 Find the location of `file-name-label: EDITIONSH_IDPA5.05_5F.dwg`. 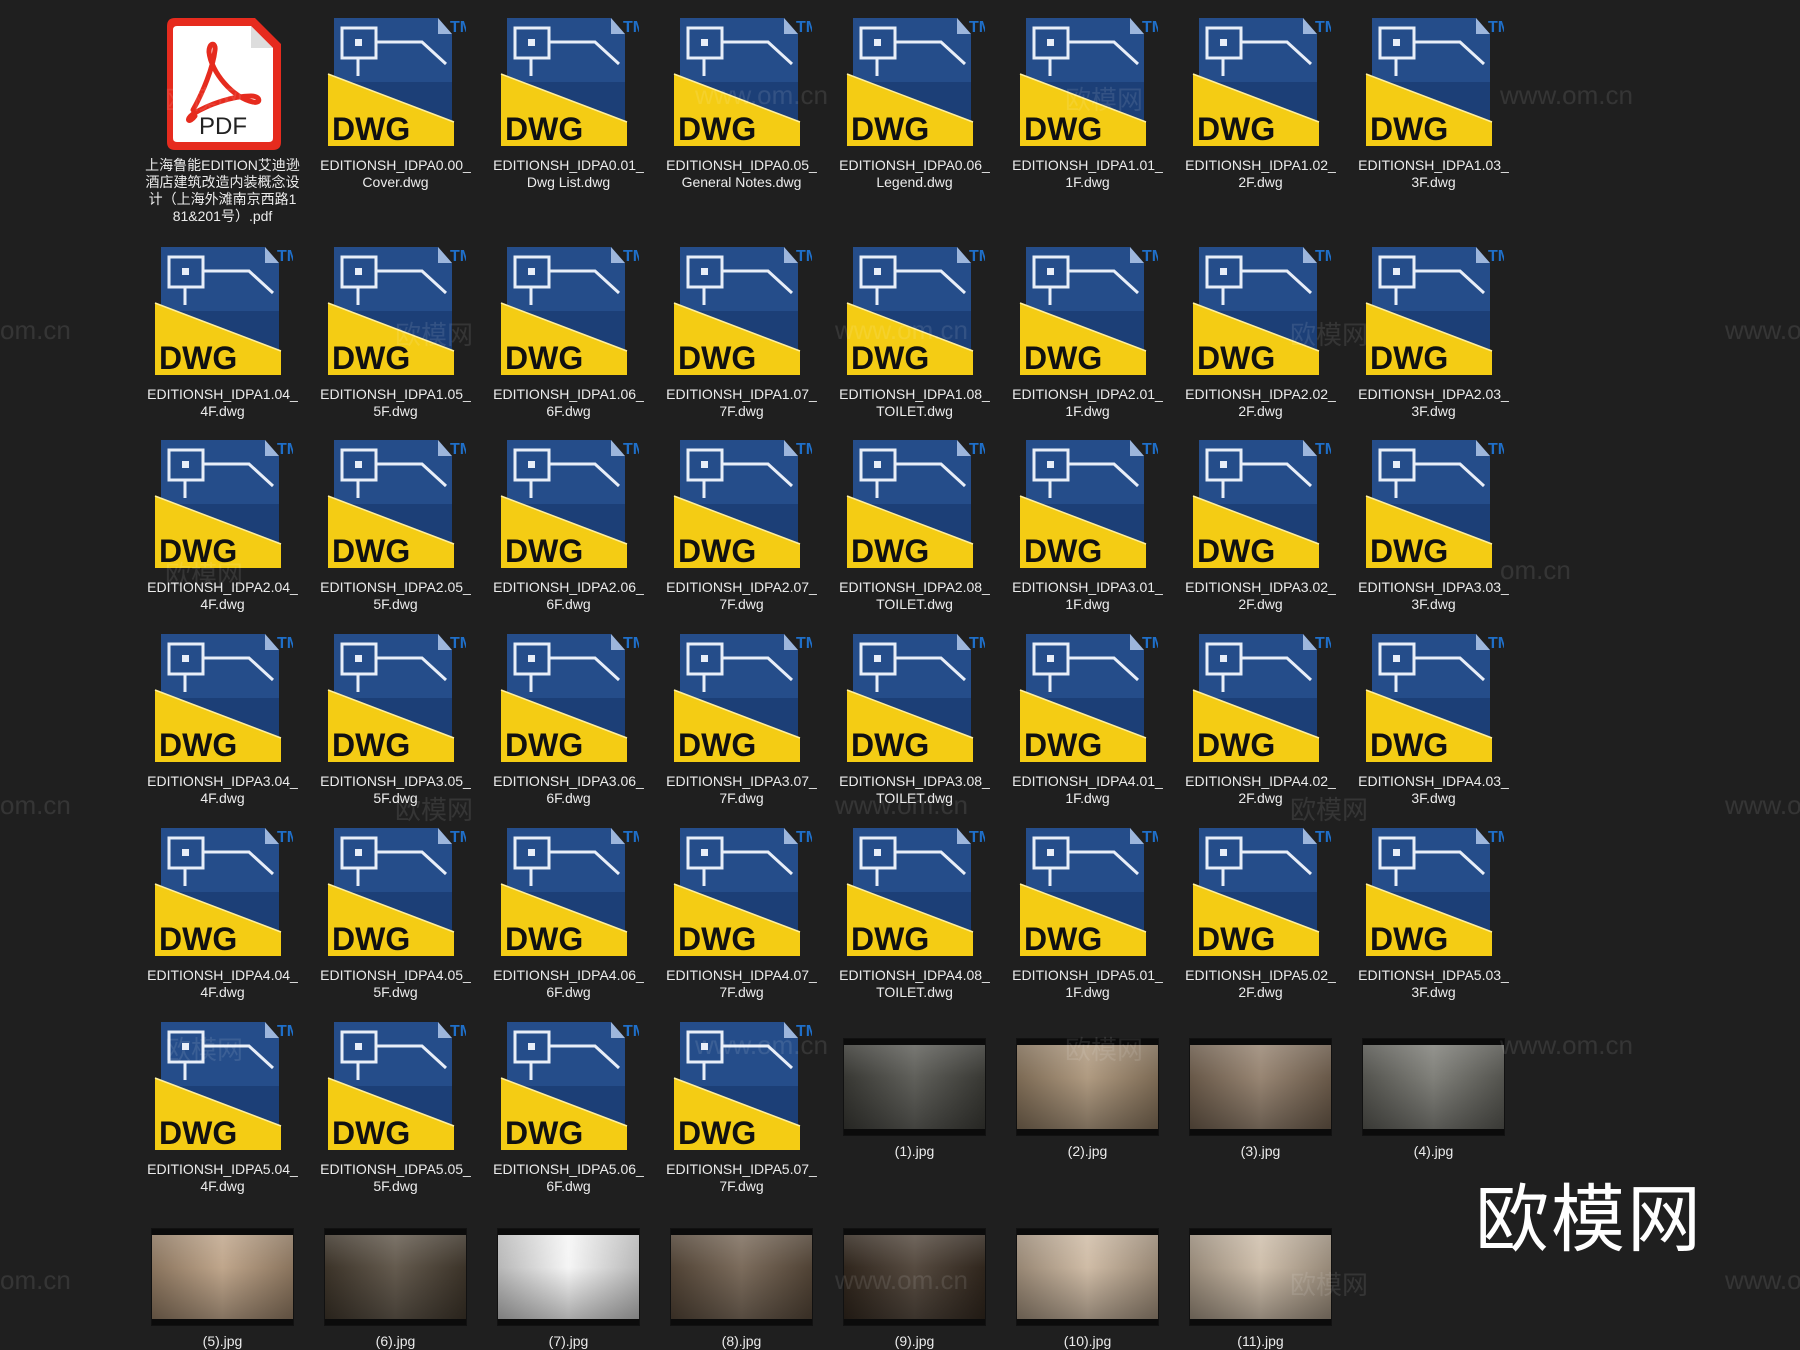

file-name-label: EDITIONSH_IDPA5.05_5F.dwg is located at coordinates (395, 1177).